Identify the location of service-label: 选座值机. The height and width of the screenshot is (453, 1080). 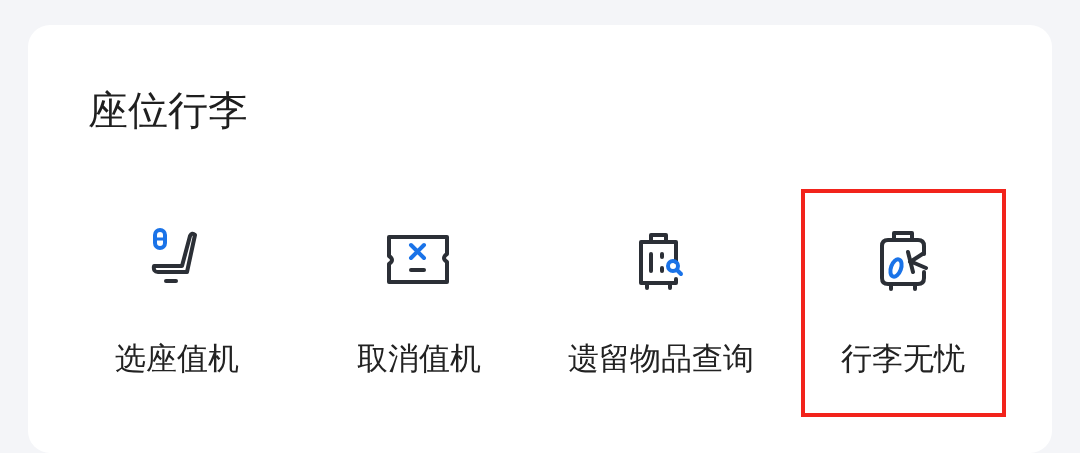
(177, 359).